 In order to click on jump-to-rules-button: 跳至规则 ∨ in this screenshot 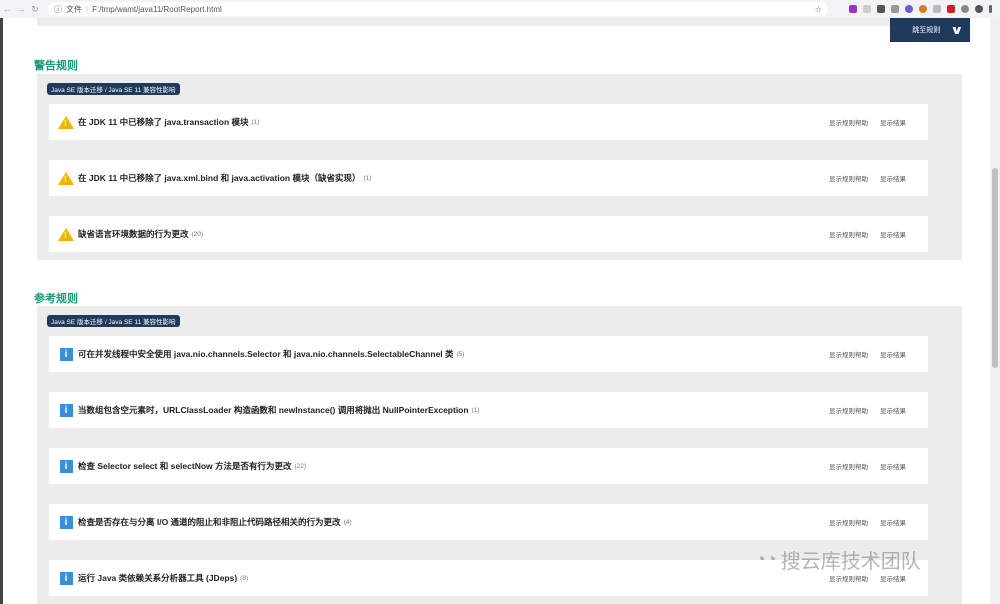, I will do `click(930, 30)`.